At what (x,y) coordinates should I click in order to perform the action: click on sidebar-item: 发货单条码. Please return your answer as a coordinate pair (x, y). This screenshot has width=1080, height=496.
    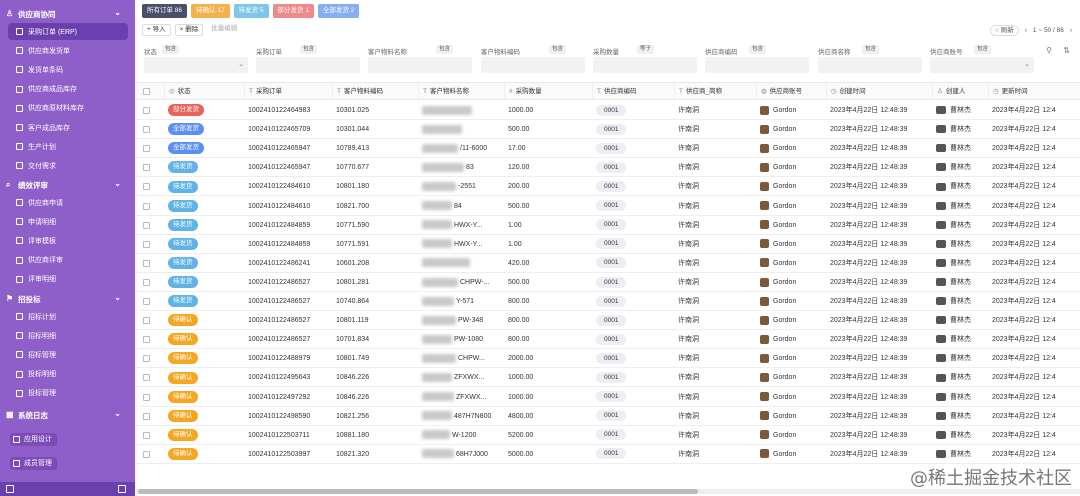
    Looking at the image, I should click on (68, 69).